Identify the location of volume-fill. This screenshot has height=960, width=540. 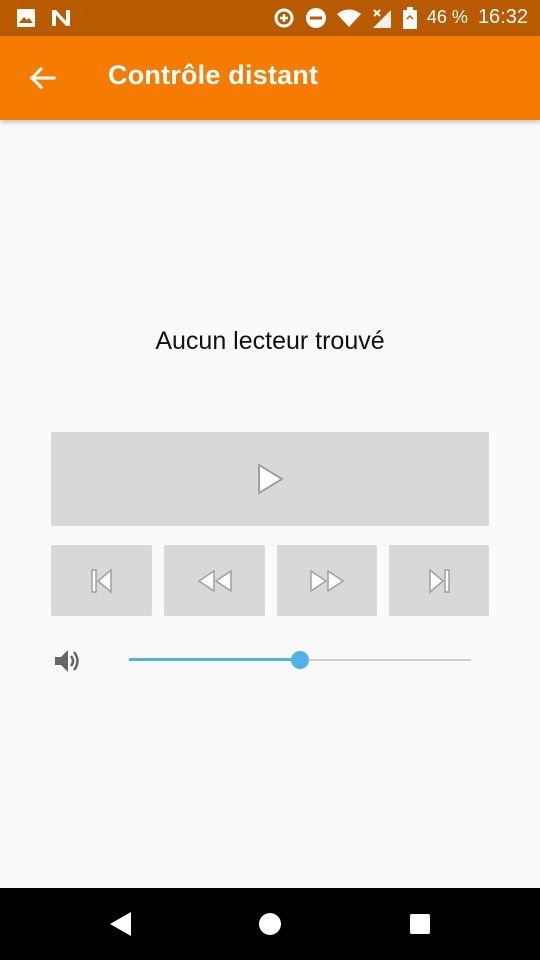
(214, 659).